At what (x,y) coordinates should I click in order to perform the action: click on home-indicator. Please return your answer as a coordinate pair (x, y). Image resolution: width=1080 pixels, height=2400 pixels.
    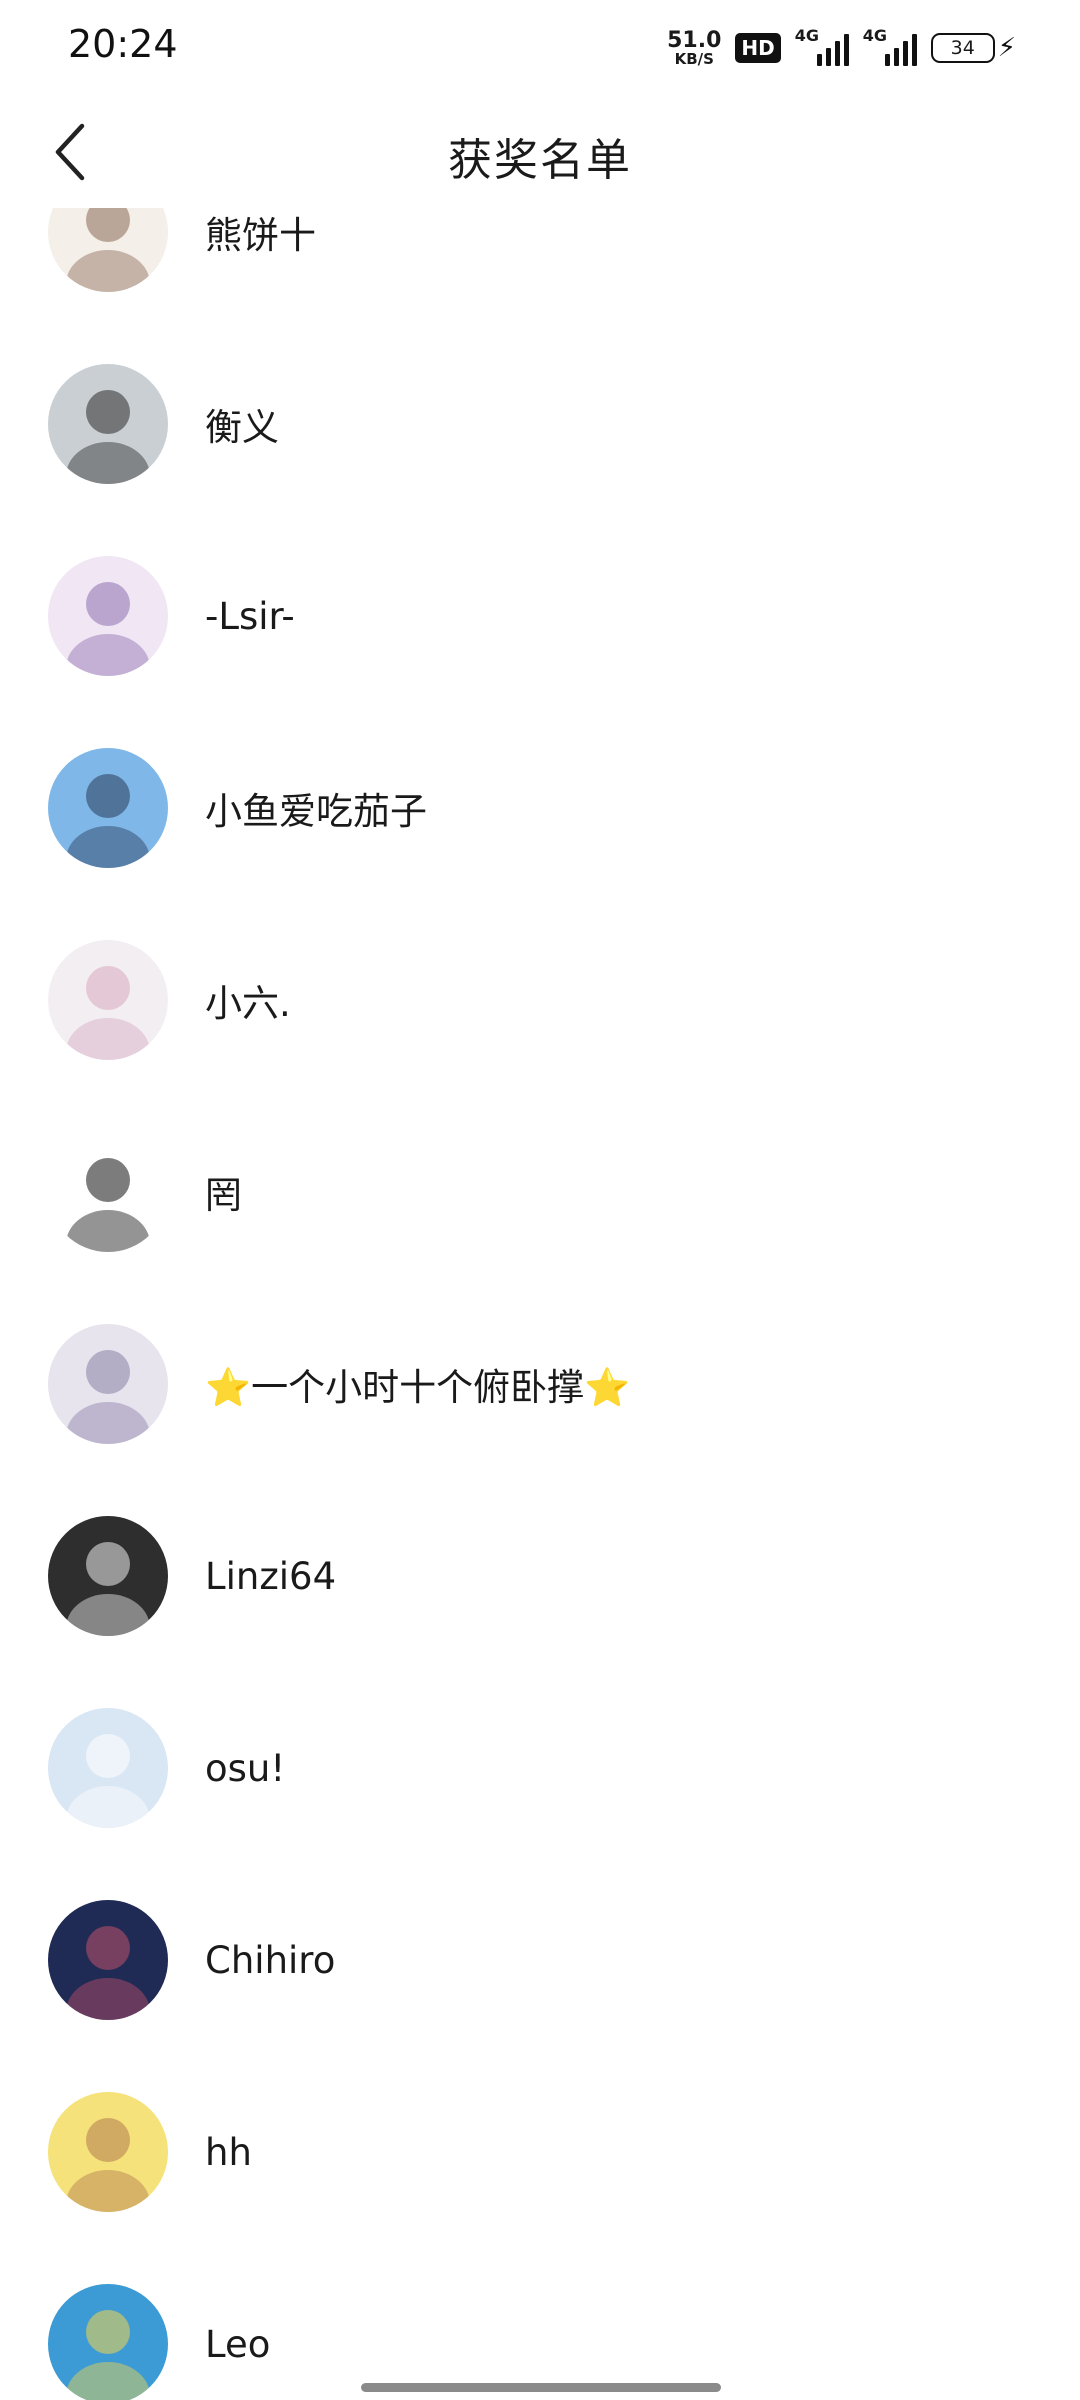
    Looking at the image, I should click on (541, 2387).